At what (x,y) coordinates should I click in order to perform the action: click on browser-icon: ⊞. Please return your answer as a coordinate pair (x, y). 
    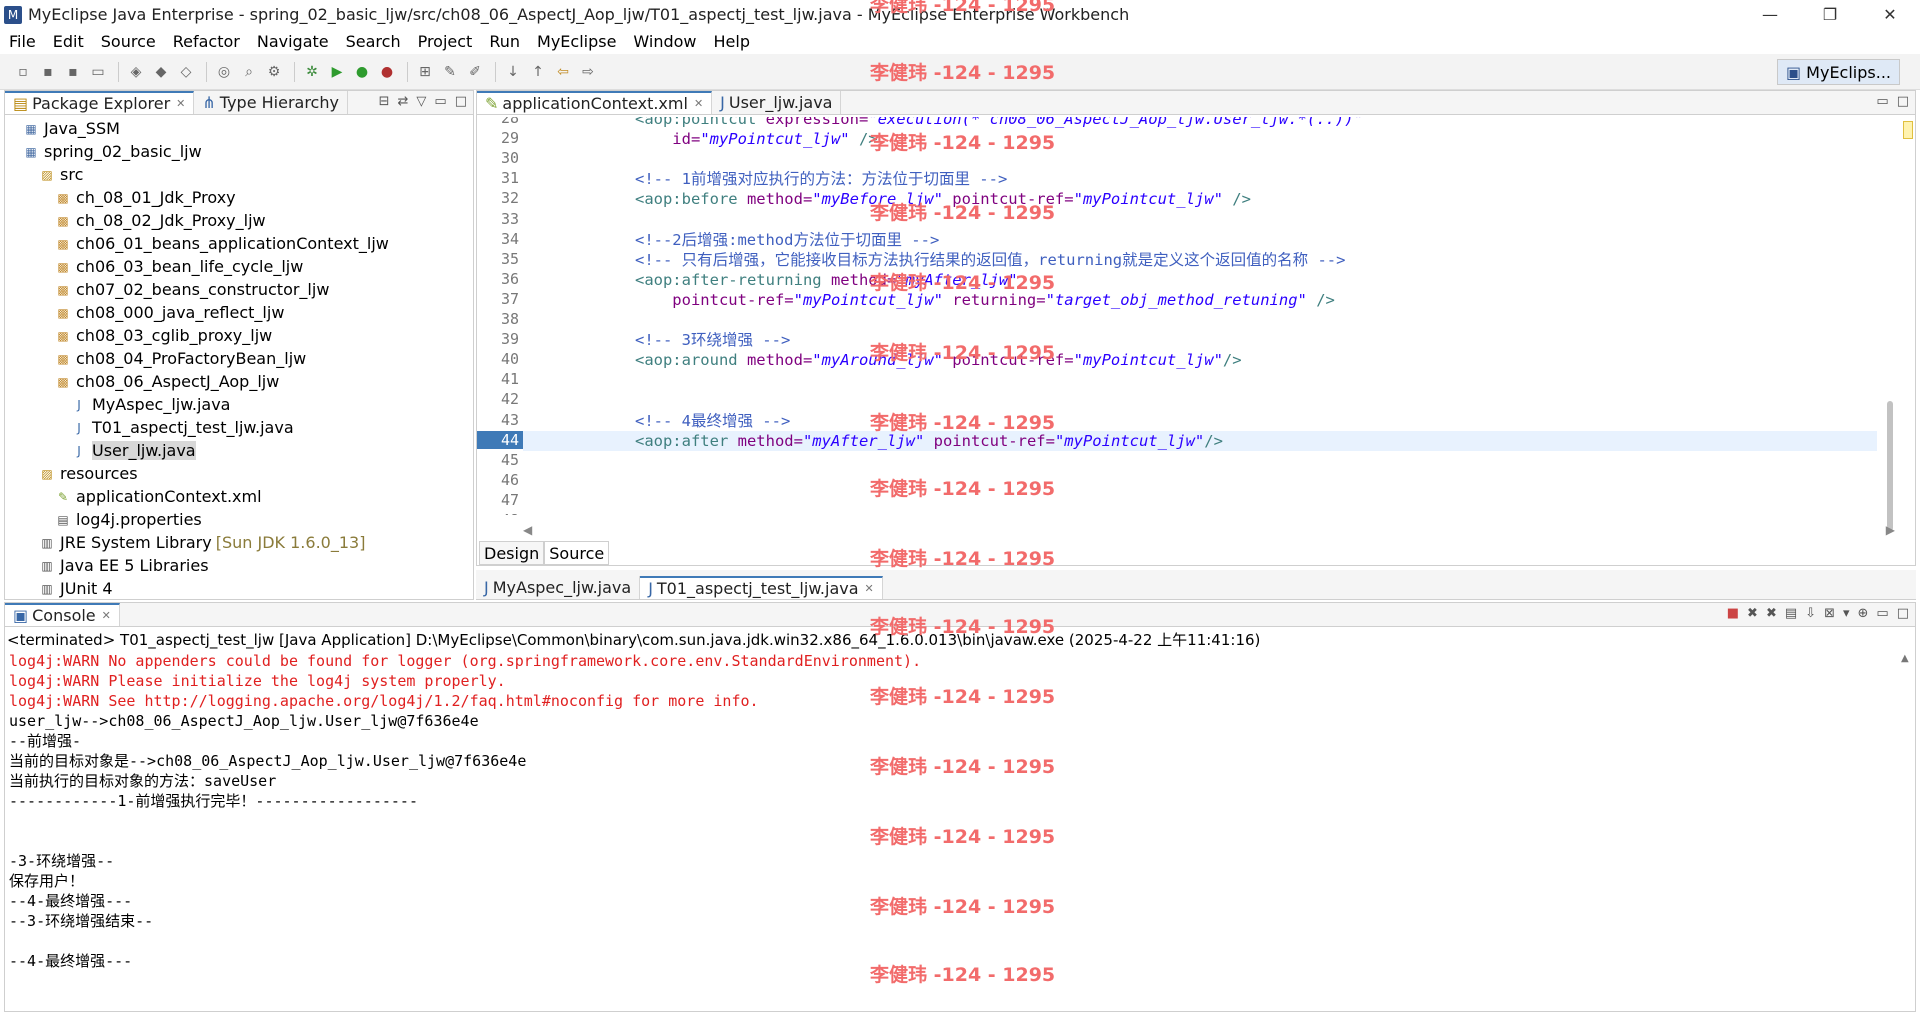
    Looking at the image, I should click on (425, 72).